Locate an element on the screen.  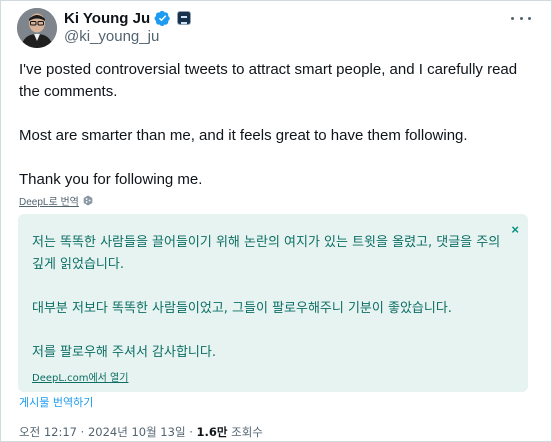
deepl-translate-row: DeepL로 번역 is located at coordinates (56, 200).